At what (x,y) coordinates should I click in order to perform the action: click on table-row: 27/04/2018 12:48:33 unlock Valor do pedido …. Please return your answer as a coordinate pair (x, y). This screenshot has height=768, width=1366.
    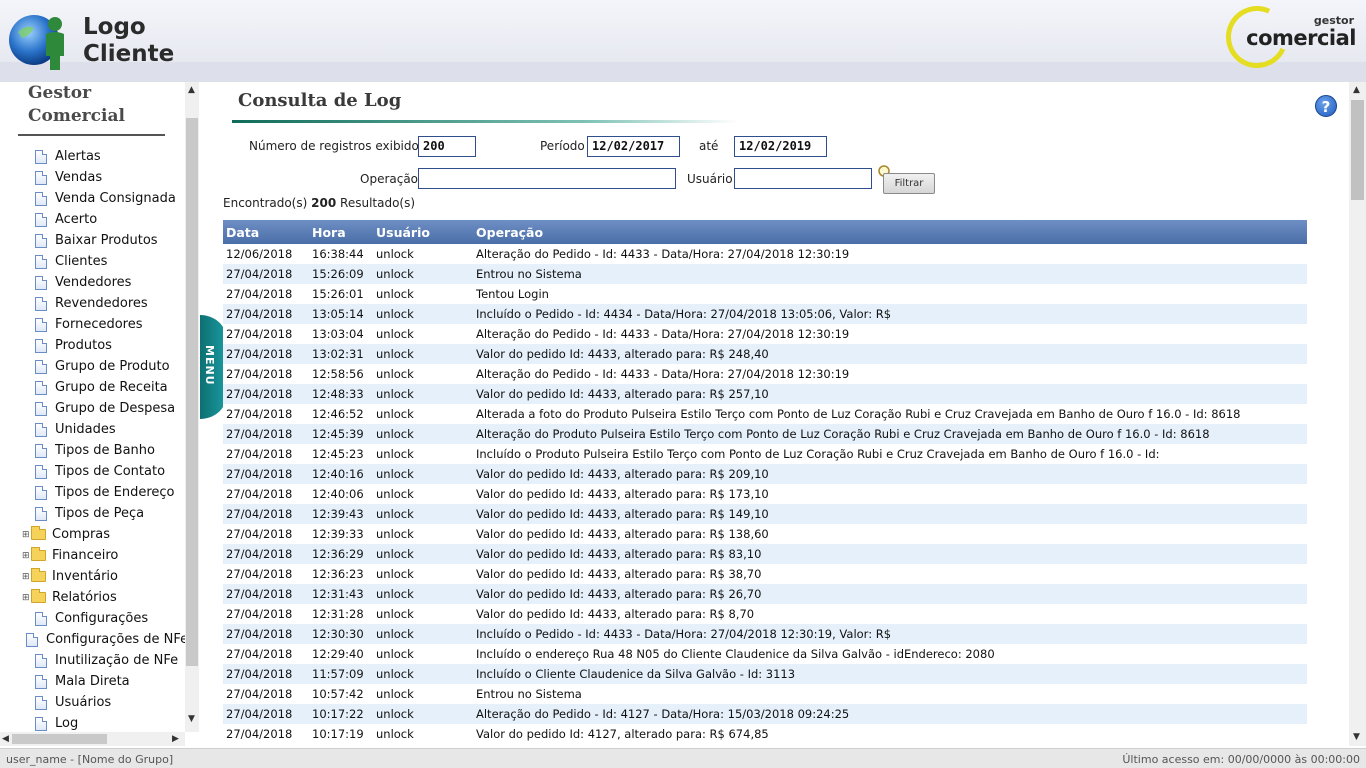
    Looking at the image, I should click on (765, 394).